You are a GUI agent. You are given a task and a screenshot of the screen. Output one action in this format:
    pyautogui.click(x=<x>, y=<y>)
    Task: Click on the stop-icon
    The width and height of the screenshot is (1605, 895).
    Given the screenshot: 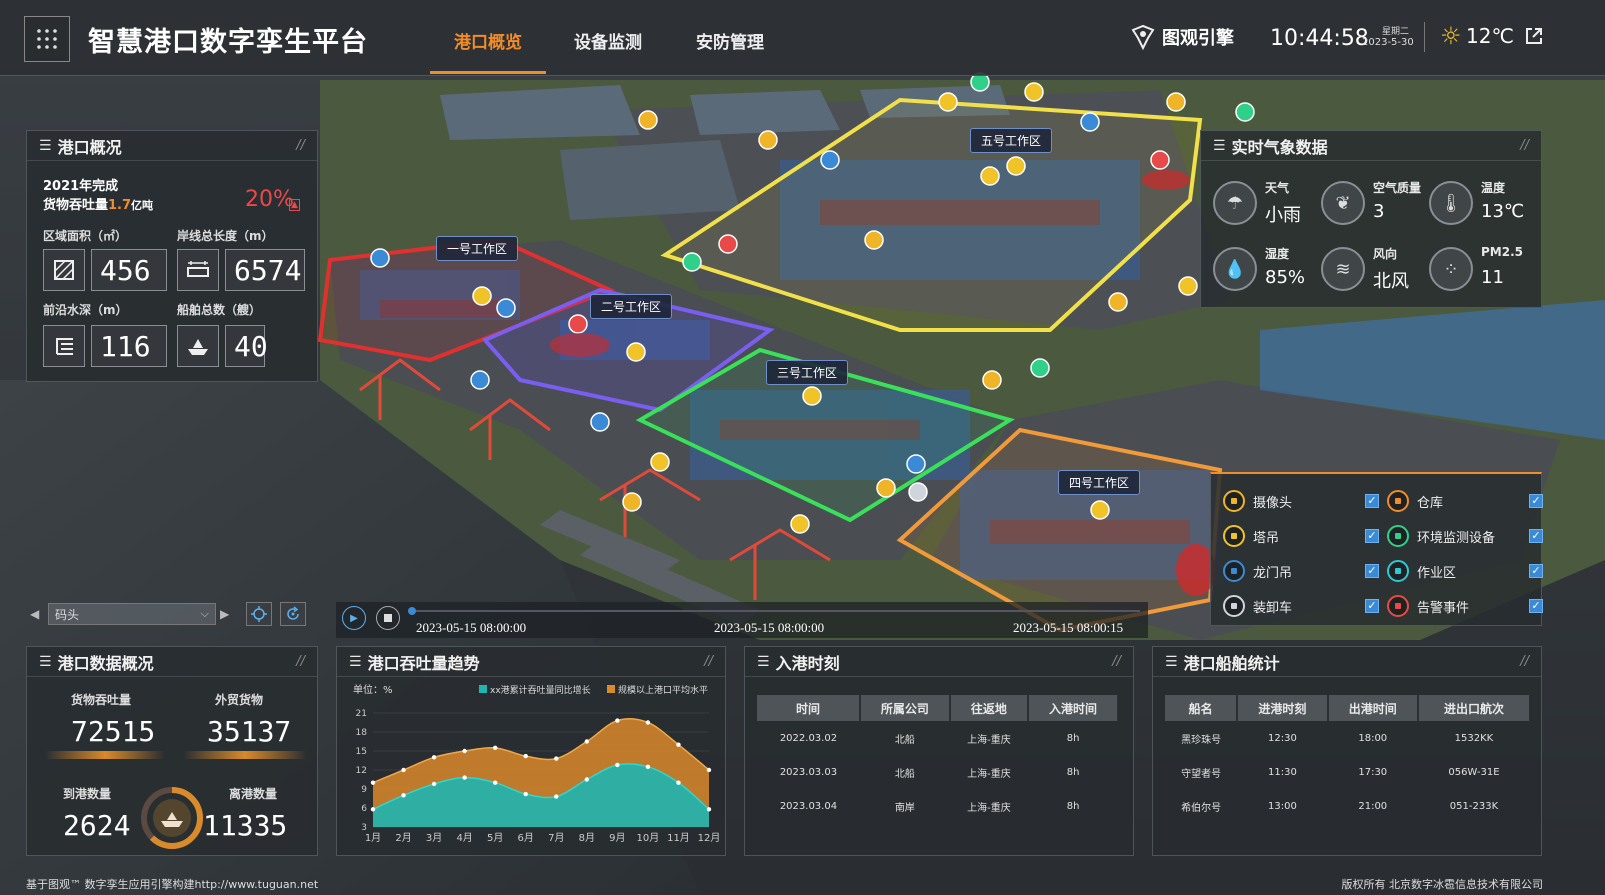 What is the action you would take?
    pyautogui.click(x=388, y=618)
    